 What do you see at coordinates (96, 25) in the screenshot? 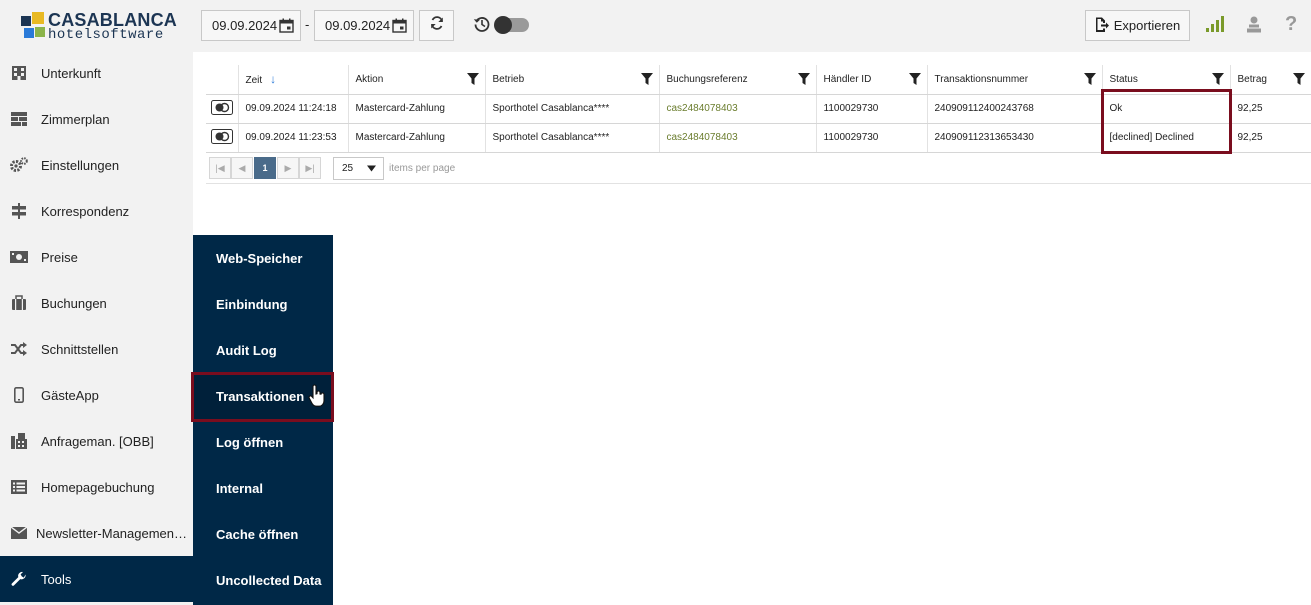
I see `logo: CASABLANCA hotelsoftware` at bounding box center [96, 25].